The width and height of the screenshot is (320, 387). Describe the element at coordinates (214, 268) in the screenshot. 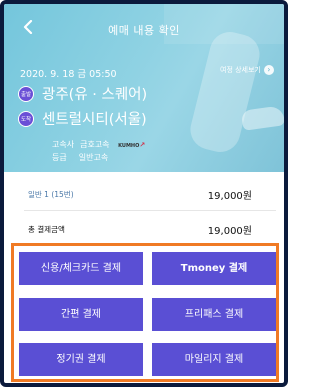

I see `tmoney-payment-button: Tmoney 결제` at that location.